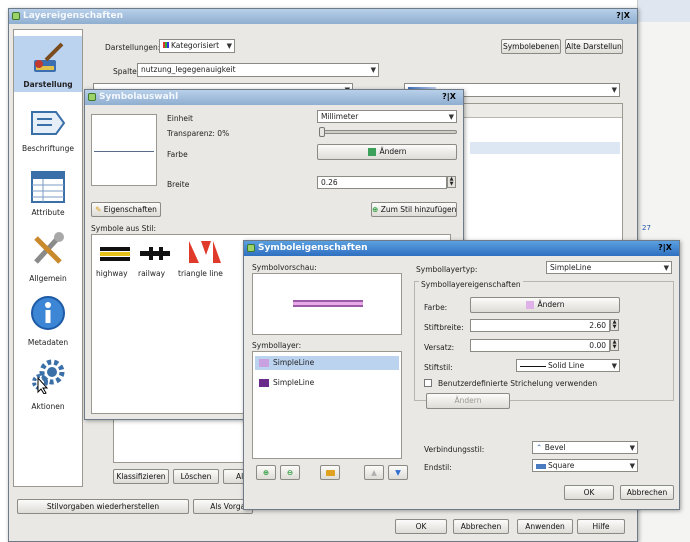  What do you see at coordinates (133, 47) in the screenshot?
I see `darstellungen-label: Darstellungen:` at bounding box center [133, 47].